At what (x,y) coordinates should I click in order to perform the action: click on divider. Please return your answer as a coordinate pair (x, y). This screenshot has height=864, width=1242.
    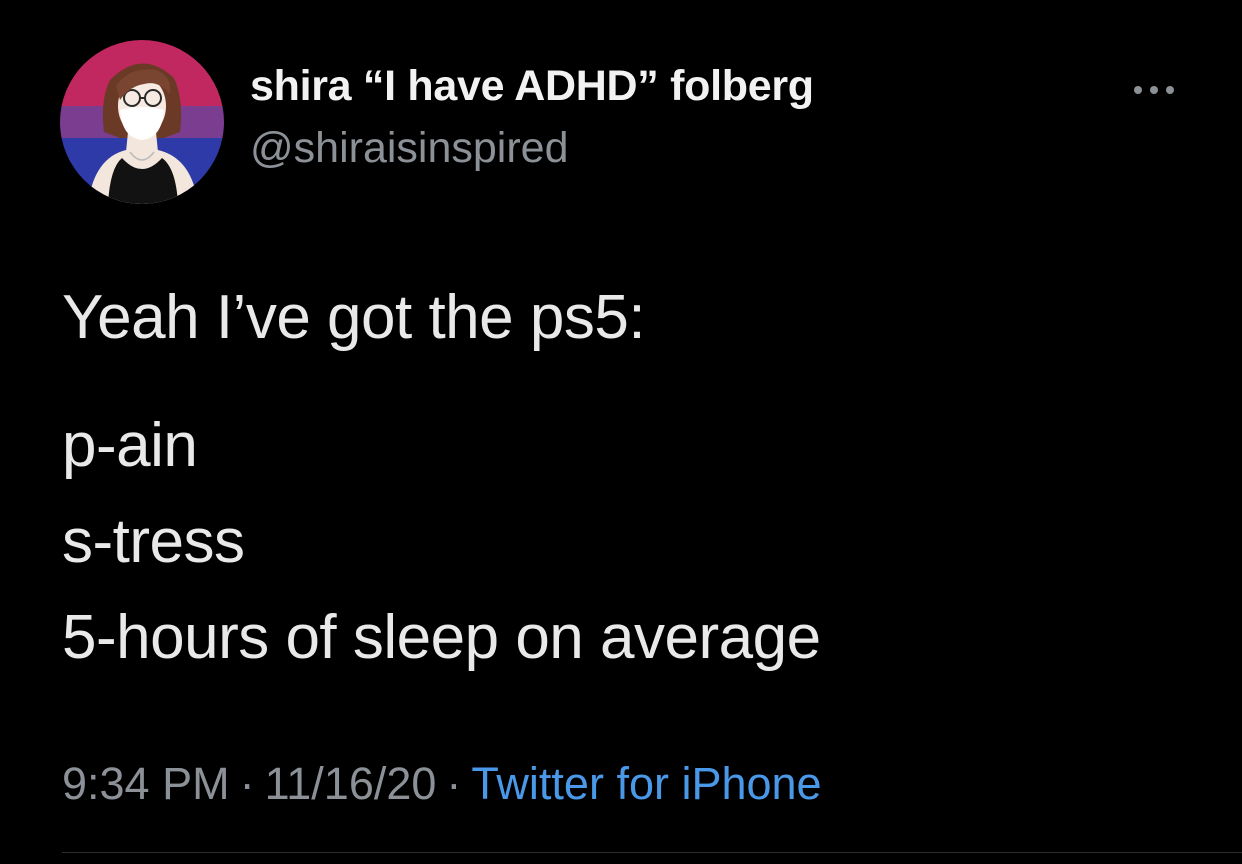
    Looking at the image, I should click on (652, 852).